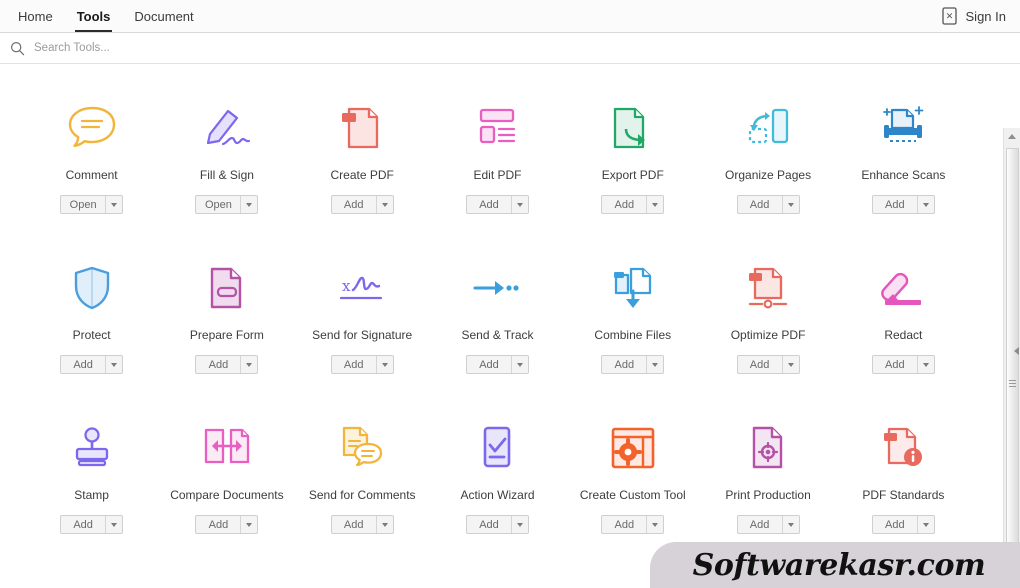 Image resolution: width=1020 pixels, height=588 pixels. What do you see at coordinates (227, 128) in the screenshot?
I see `pen-signature-icon` at bounding box center [227, 128].